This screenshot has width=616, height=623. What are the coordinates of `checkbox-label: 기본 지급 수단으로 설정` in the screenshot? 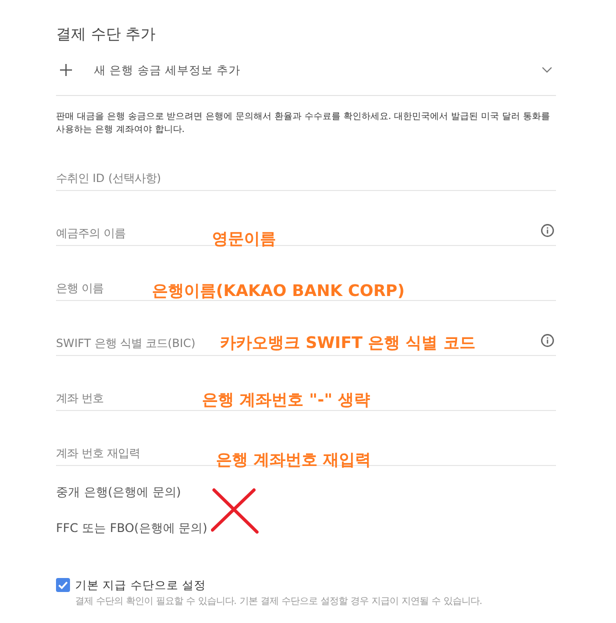 It's located at (141, 585).